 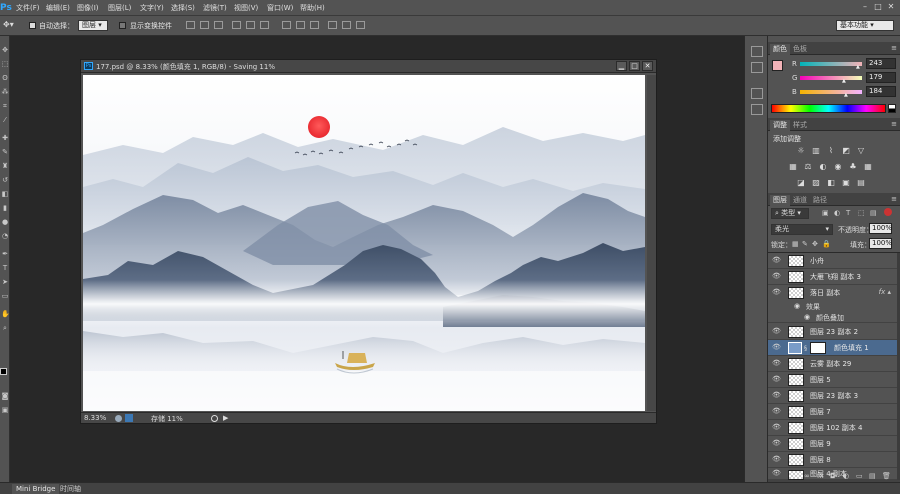 What do you see at coordinates (36, 489) in the screenshot?
I see `tab-mini-bridge: Mini Bridge` at bounding box center [36, 489].